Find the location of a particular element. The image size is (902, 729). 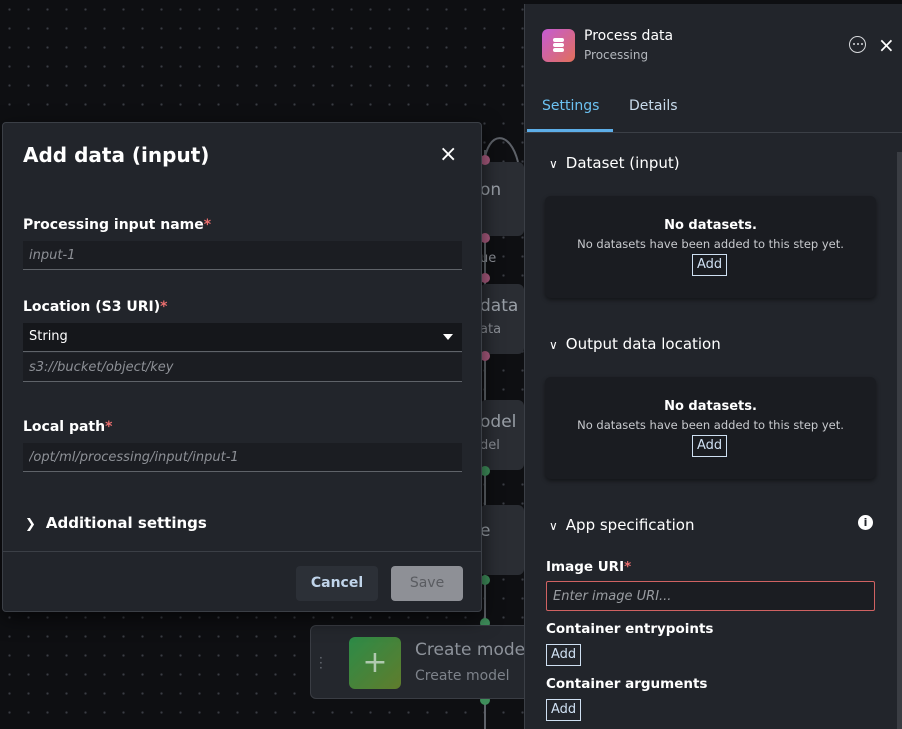

image-uri-label-text: Image URI is located at coordinates (585, 567).